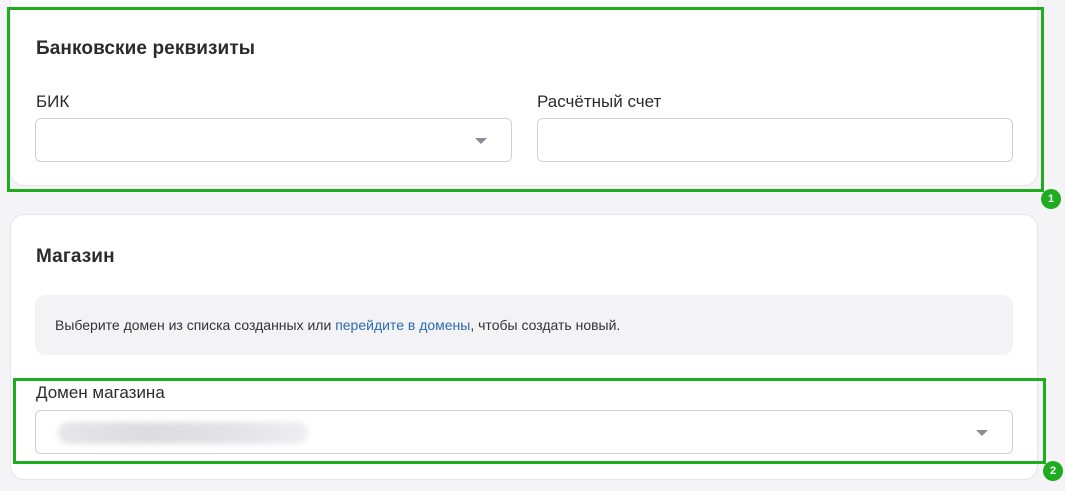  What do you see at coordinates (195, 325) in the screenshot?
I see `info-text-before: Выберите домен из списка созданных или` at bounding box center [195, 325].